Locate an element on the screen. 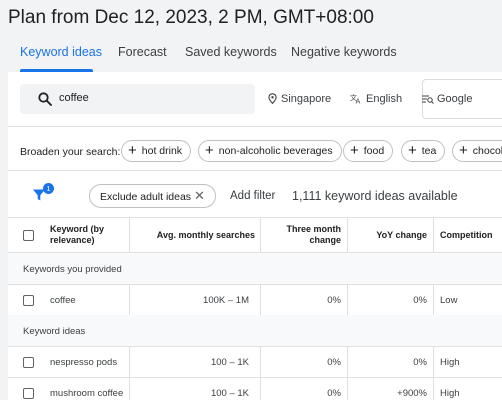  network-icon is located at coordinates (428, 99).